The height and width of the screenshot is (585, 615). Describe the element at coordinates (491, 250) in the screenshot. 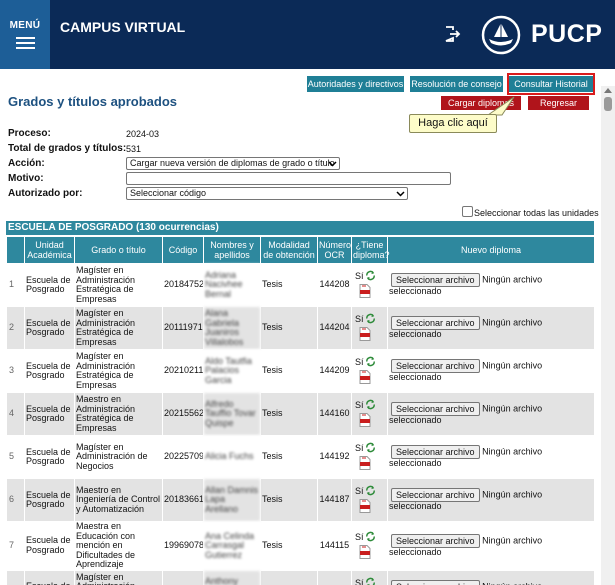

I see `col-nuevo-diploma: Nuevo diploma` at that location.